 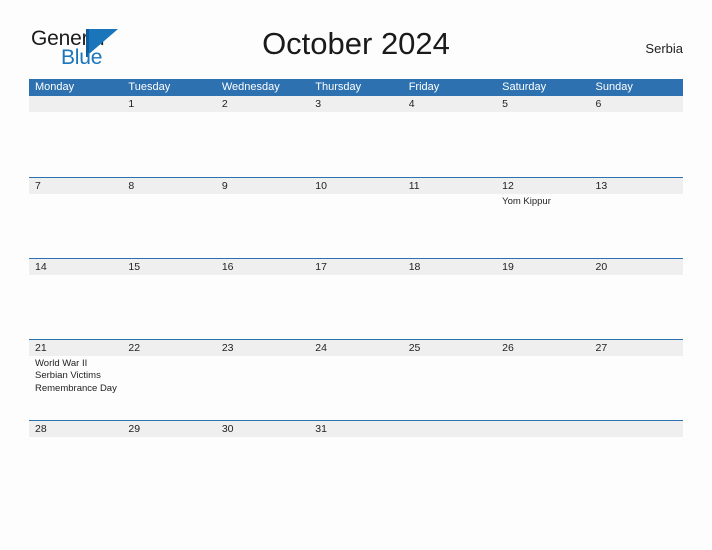 I want to click on day-number-9: 9, so click(x=262, y=186).